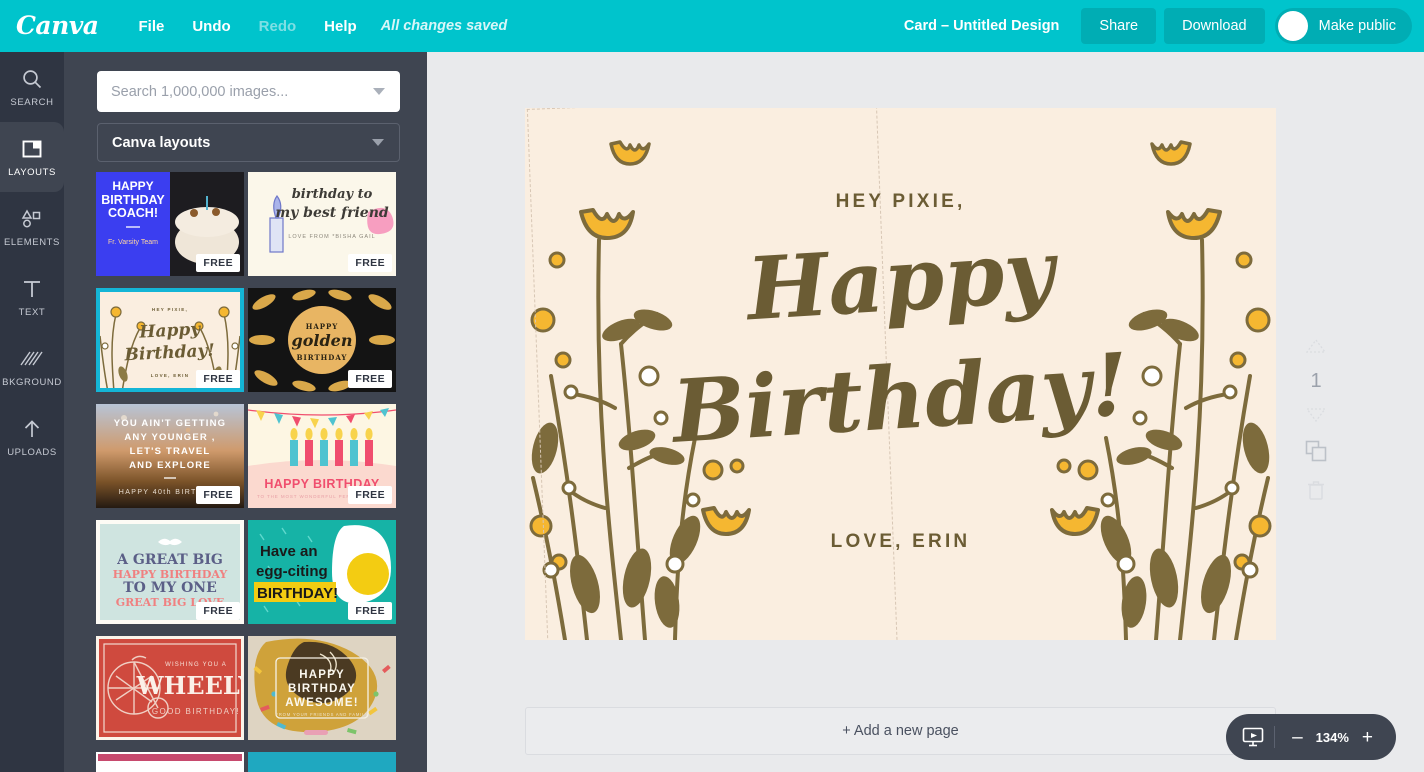  Describe the element at coordinates (152, 26) in the screenshot. I see `menu-file: File` at that location.